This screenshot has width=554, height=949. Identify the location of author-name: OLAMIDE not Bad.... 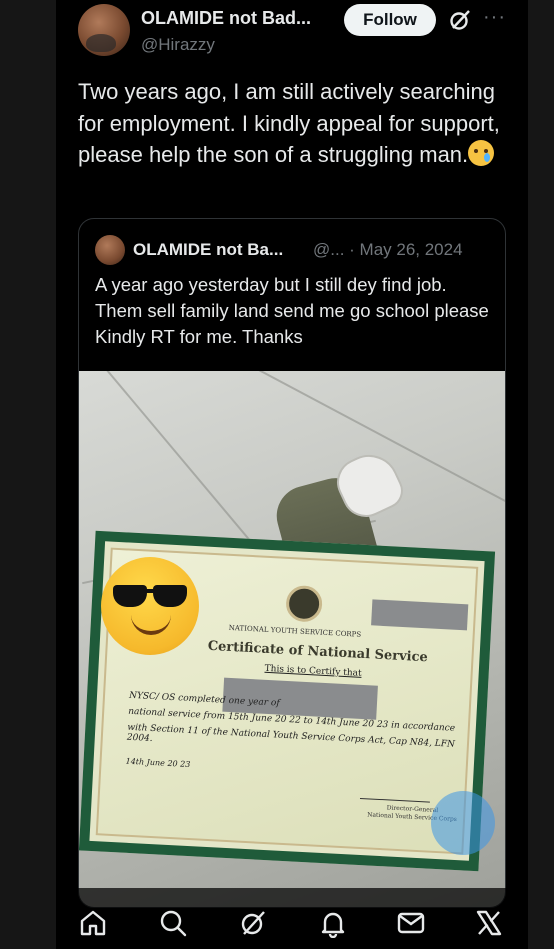
(226, 18).